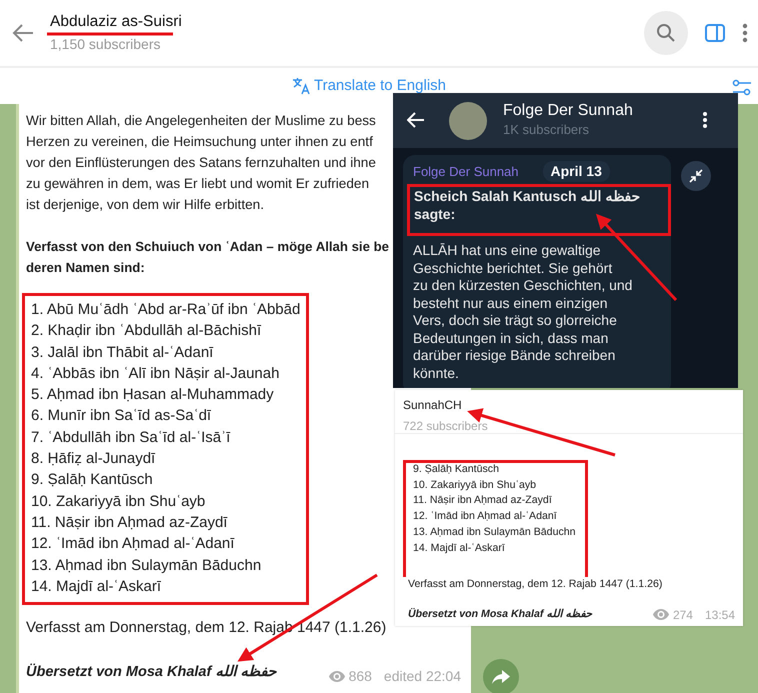 Image resolution: width=758 pixels, height=693 pixels. I want to click on name-list-item: 3. Jalāl ibn Thābit al-ʿAdanī, so click(122, 352).